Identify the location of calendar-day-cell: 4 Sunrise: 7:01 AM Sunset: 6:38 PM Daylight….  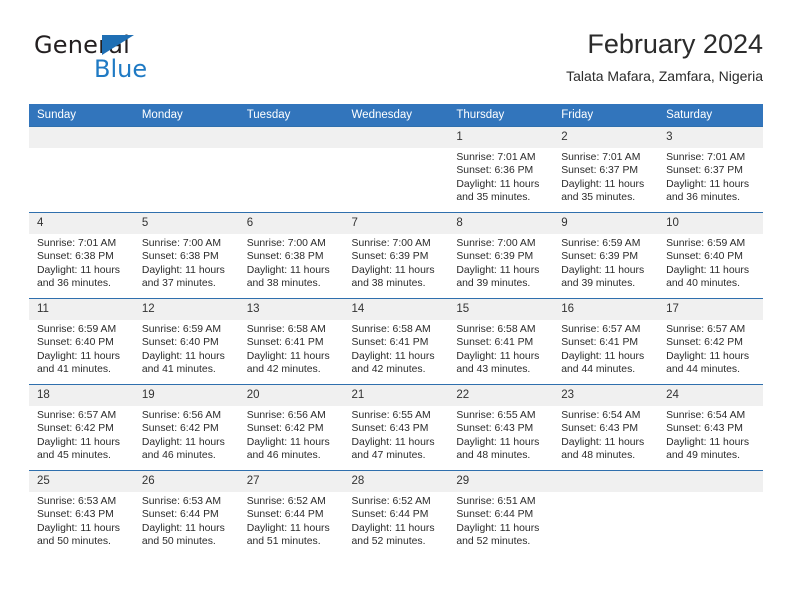
(81, 255).